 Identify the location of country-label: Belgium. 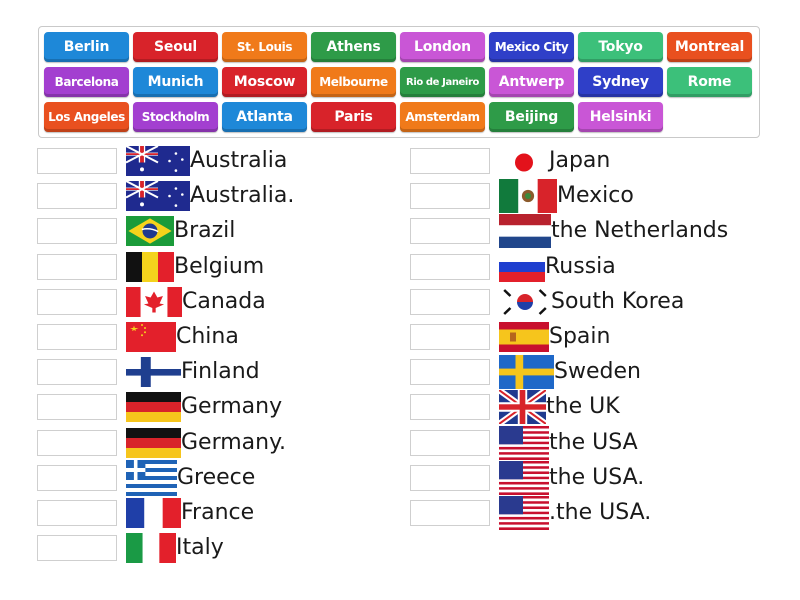
(219, 266).